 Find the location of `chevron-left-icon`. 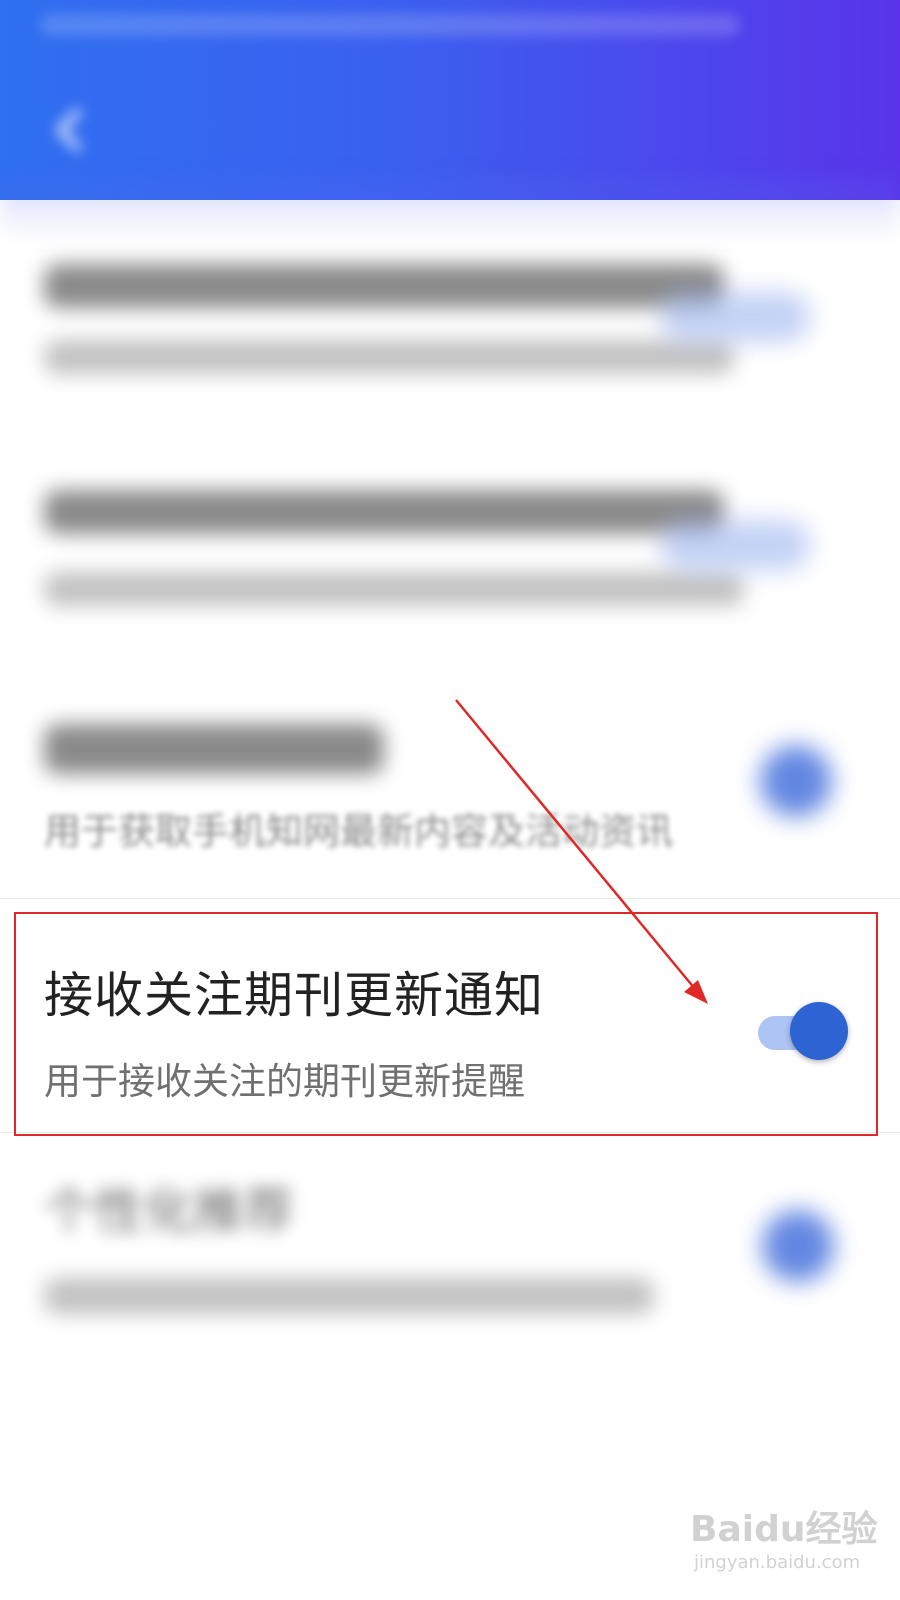

chevron-left-icon is located at coordinates (70, 130).